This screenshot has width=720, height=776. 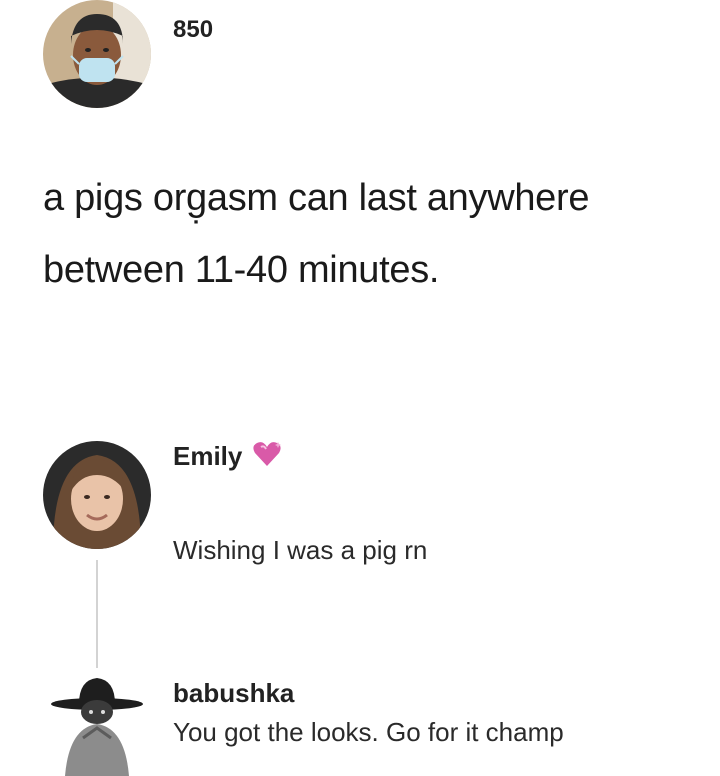 I want to click on masked-person-avatar-icon, so click(x=97, y=54).